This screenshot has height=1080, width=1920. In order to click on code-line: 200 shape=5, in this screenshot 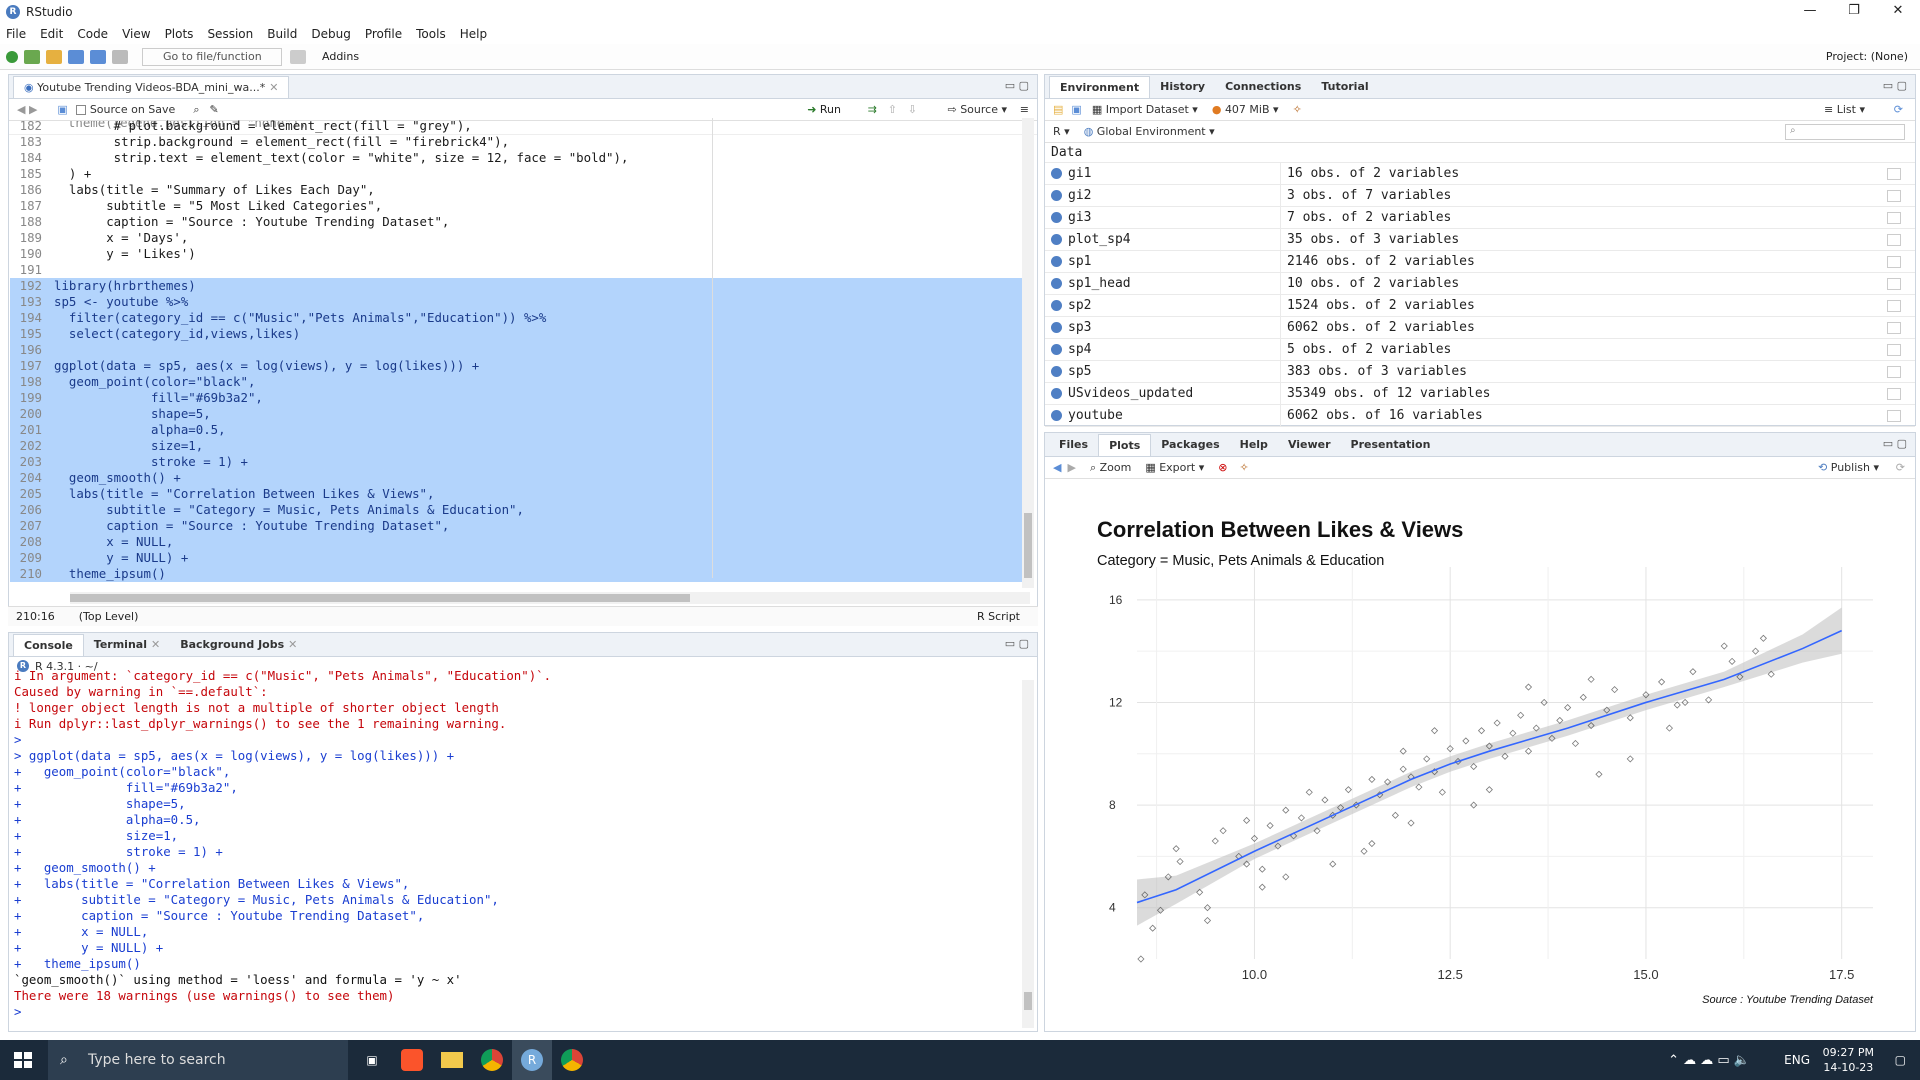, I will do `click(522, 414)`.